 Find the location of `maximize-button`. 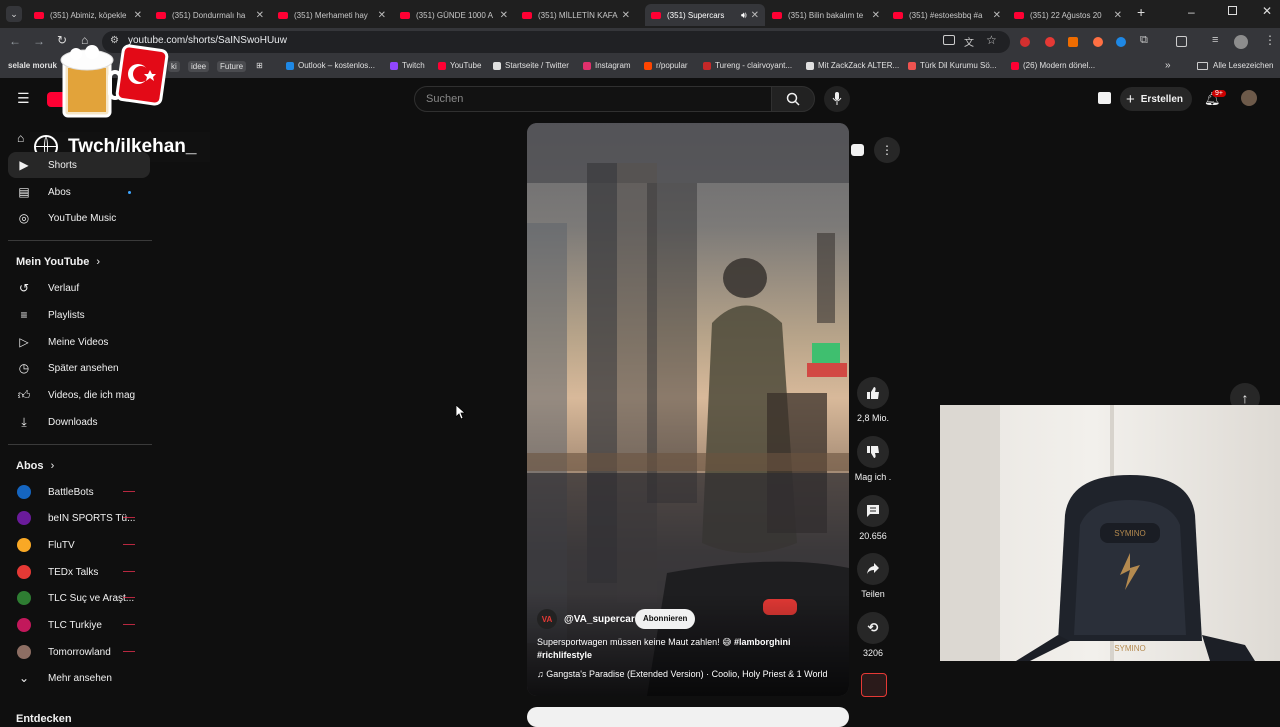

maximize-button is located at coordinates (1232, 10).